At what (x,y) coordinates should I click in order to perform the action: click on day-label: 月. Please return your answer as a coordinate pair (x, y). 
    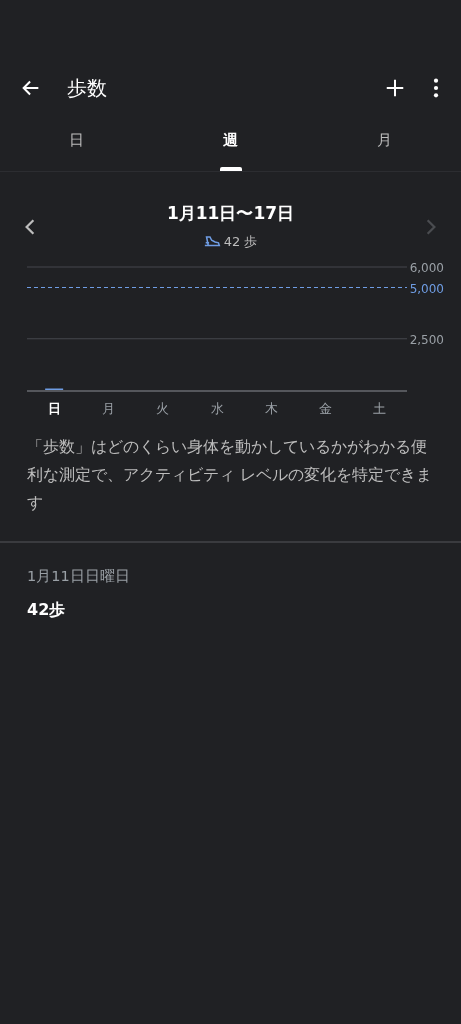
    Looking at the image, I should click on (108, 408).